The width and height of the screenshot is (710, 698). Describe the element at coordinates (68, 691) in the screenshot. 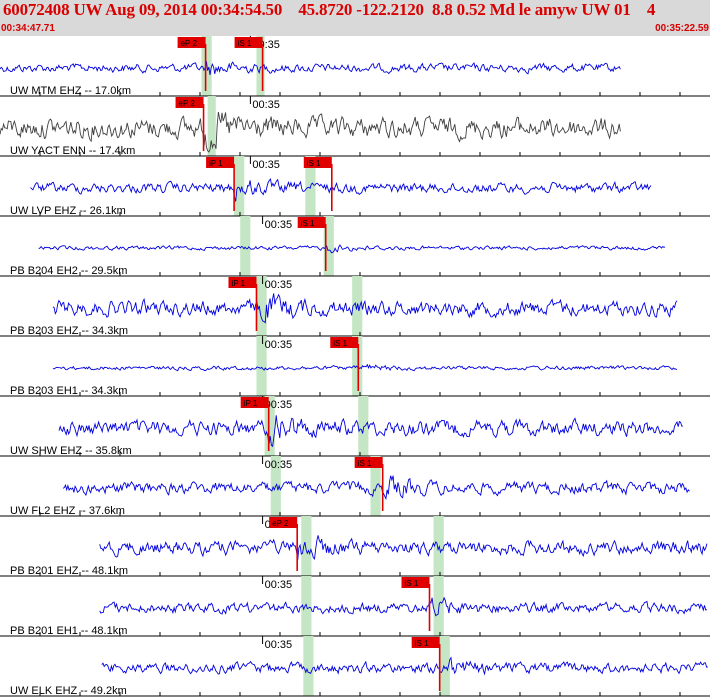

I see `station-label: UW ELK EHZ -- 49.2km` at that location.